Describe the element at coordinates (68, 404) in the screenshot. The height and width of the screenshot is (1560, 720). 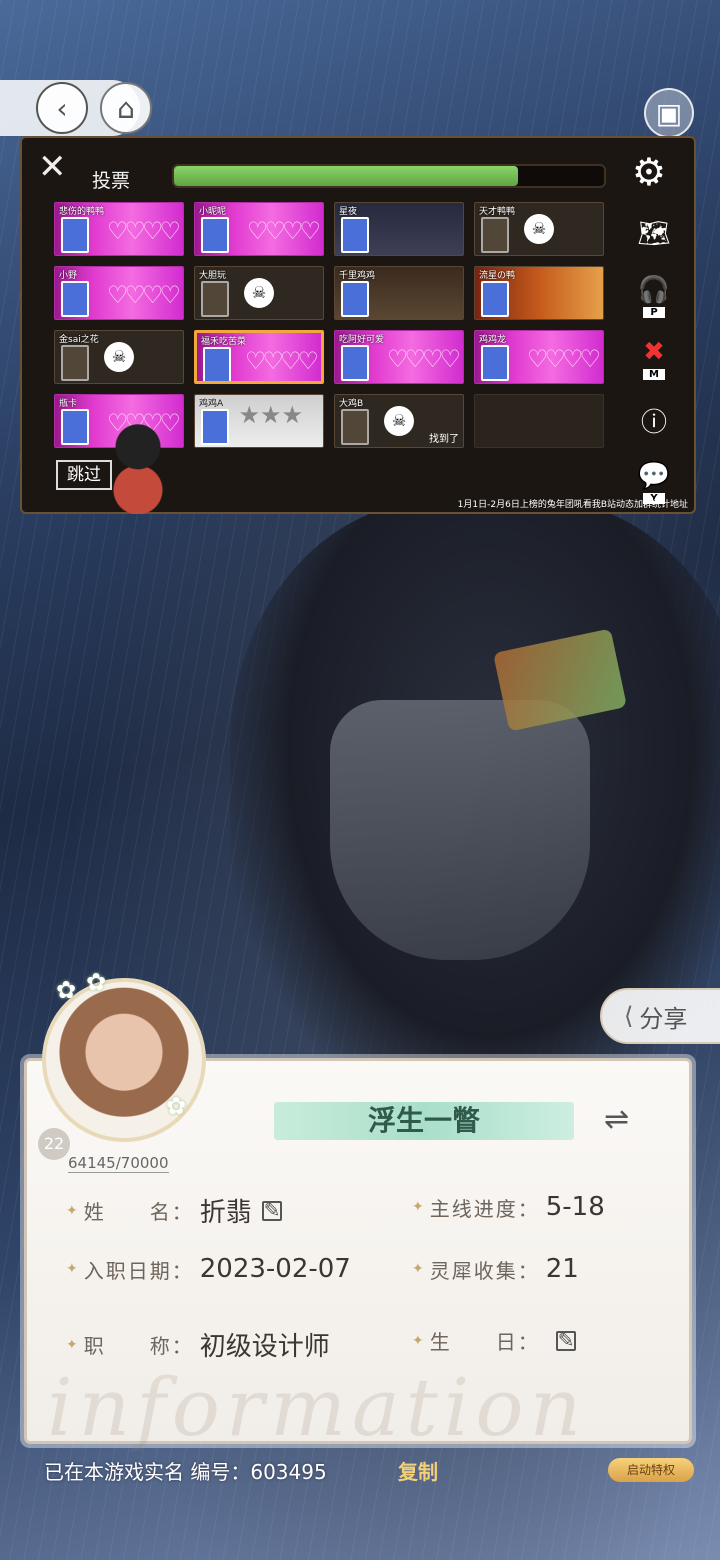
I see `card-name: 瓶卡` at that location.